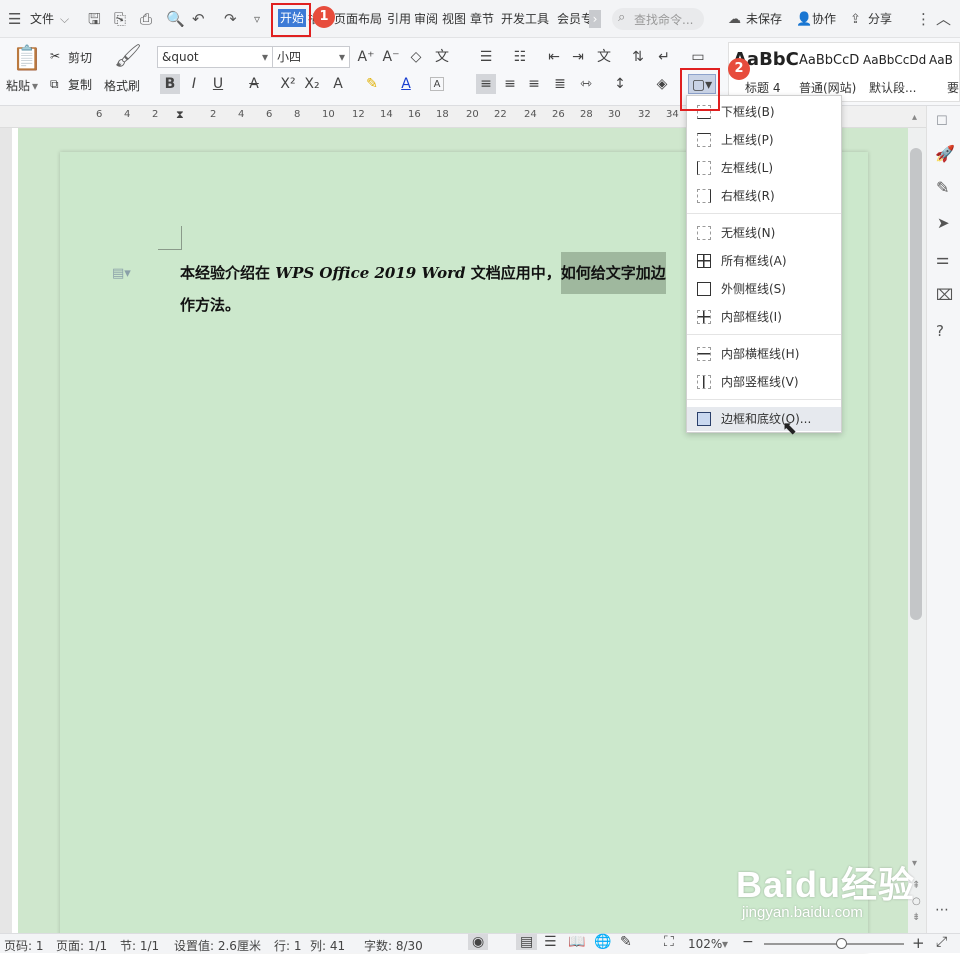 Image resolution: width=960 pixels, height=954 pixels. I want to click on print-preview-icon: 🔍, so click(175, 19).